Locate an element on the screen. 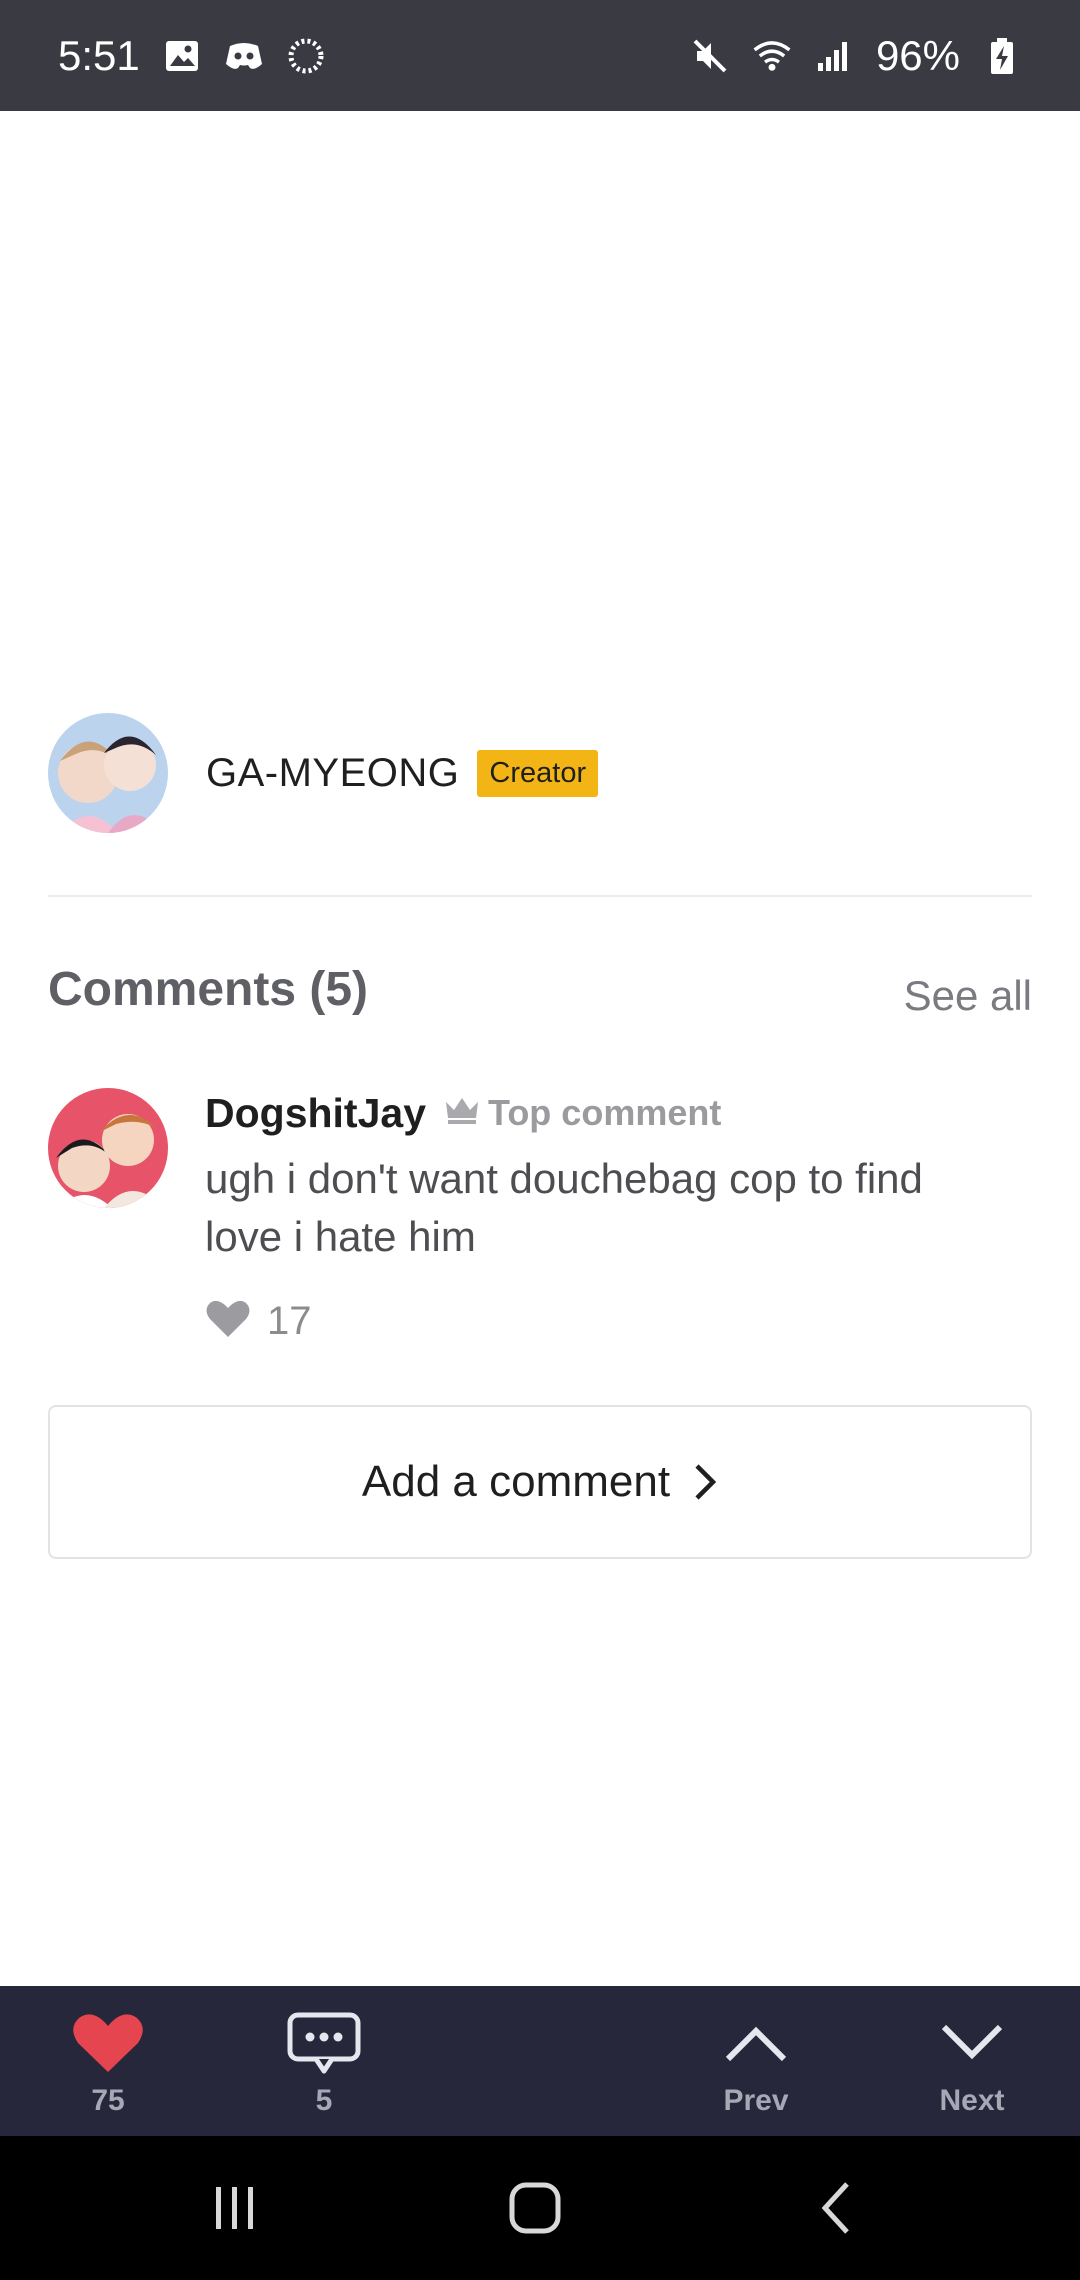  crown-icon is located at coordinates (462, 1113).